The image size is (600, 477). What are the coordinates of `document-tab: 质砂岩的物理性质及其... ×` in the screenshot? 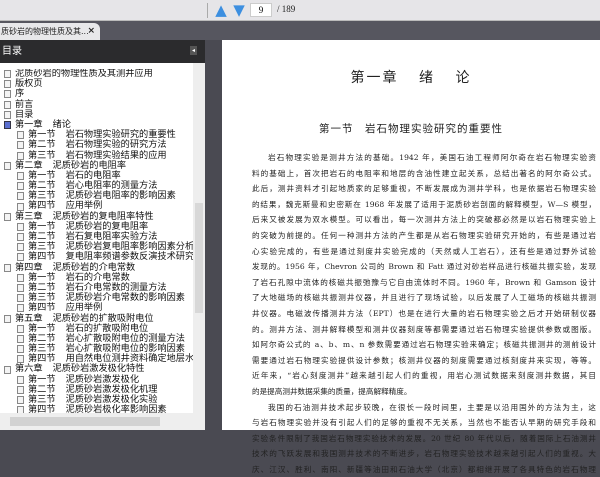 It's located at (50, 31).